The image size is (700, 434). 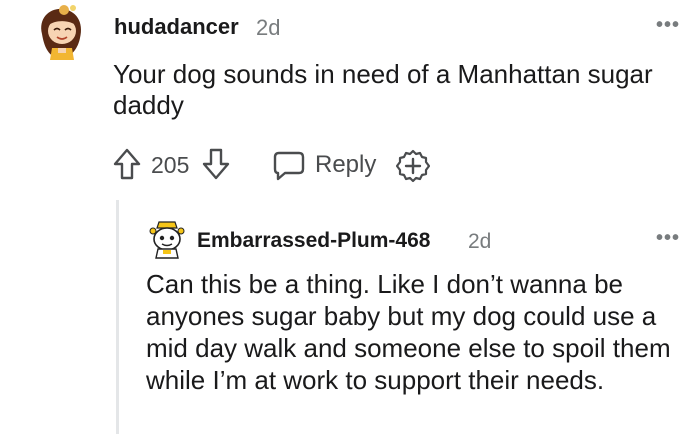 What do you see at coordinates (345, 165) in the screenshot?
I see `reply-label: Reply` at bounding box center [345, 165].